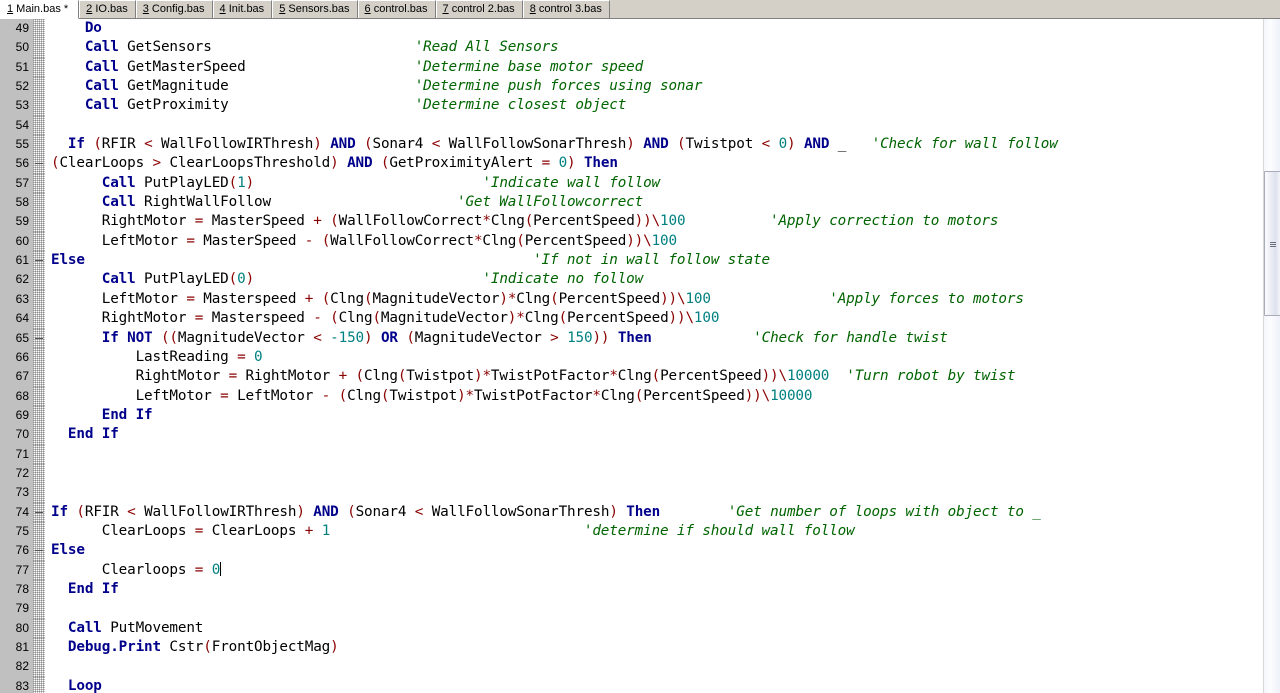  I want to click on code-line: 69 End If, so click(631, 415).